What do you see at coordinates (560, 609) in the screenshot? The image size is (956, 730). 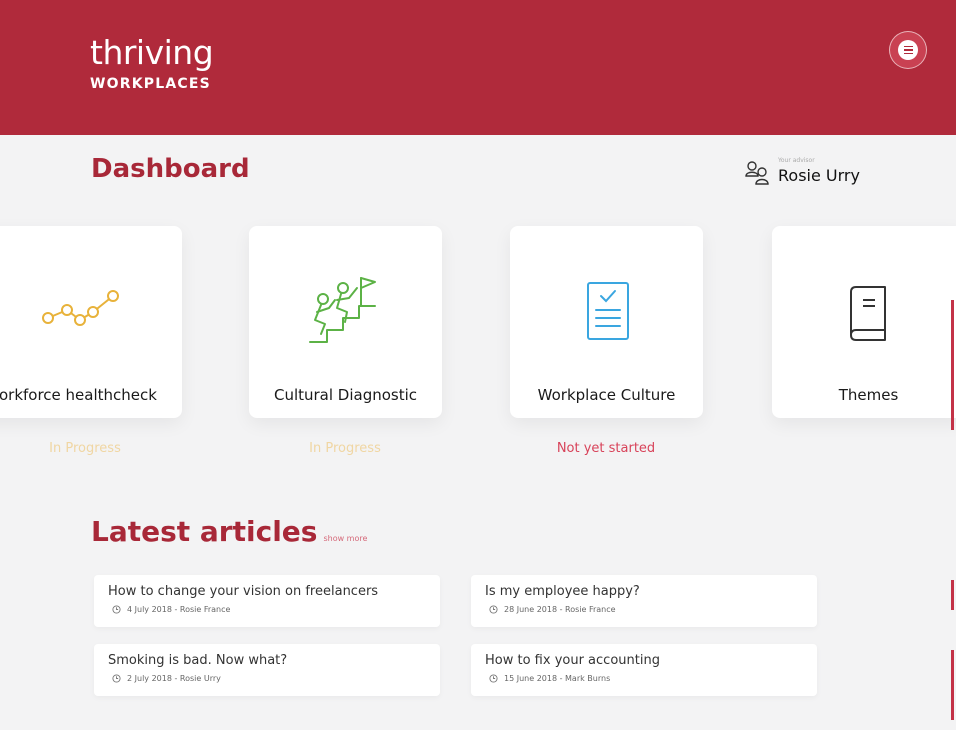 I see `article-date-author: 28 June 2018 - Rosie France` at bounding box center [560, 609].